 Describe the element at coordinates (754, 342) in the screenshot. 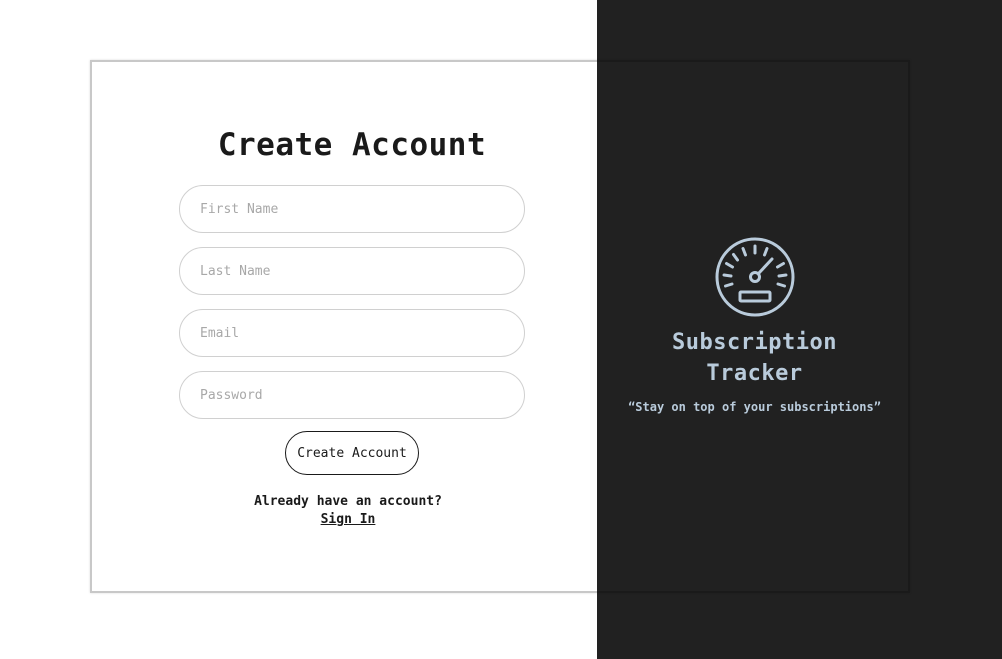

I see `brand-title-line-1: Subscription` at that location.